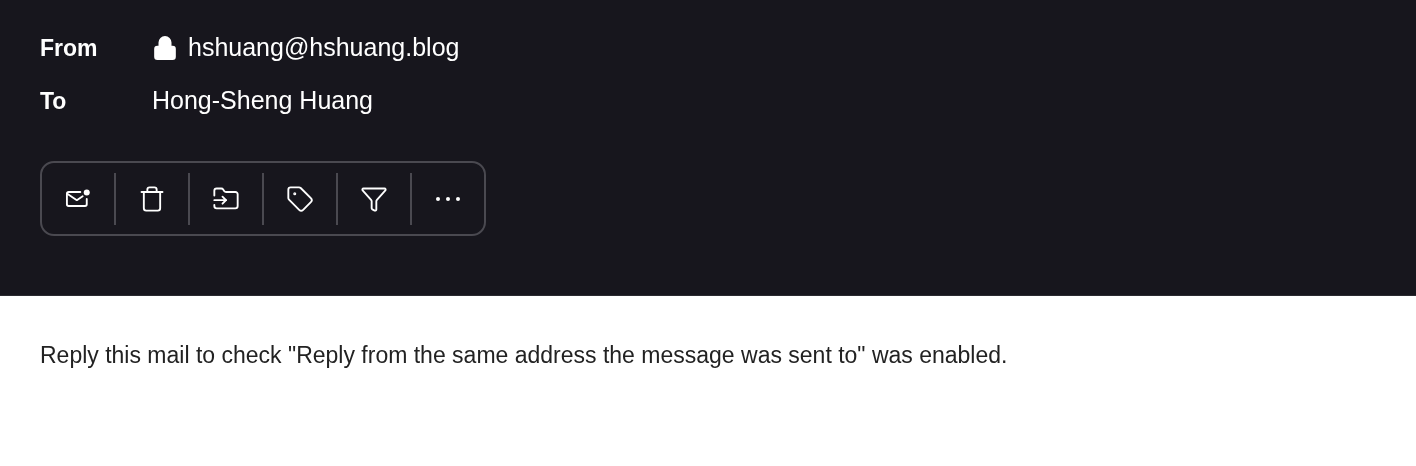  I want to click on field-value: hshuang@hshuang.blog, so click(324, 48).